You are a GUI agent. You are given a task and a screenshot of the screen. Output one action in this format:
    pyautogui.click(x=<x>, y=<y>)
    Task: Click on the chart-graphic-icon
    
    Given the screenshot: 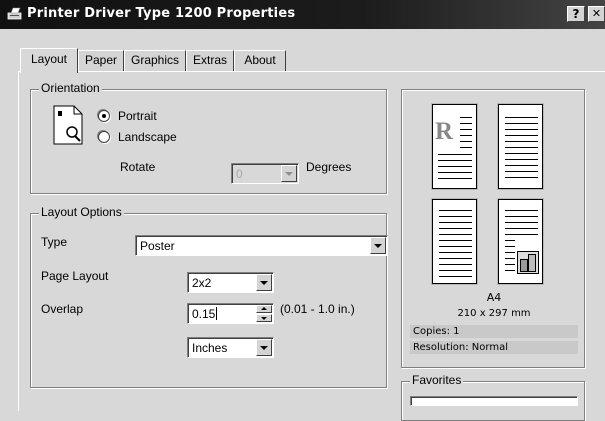 What is the action you would take?
    pyautogui.click(x=528, y=262)
    